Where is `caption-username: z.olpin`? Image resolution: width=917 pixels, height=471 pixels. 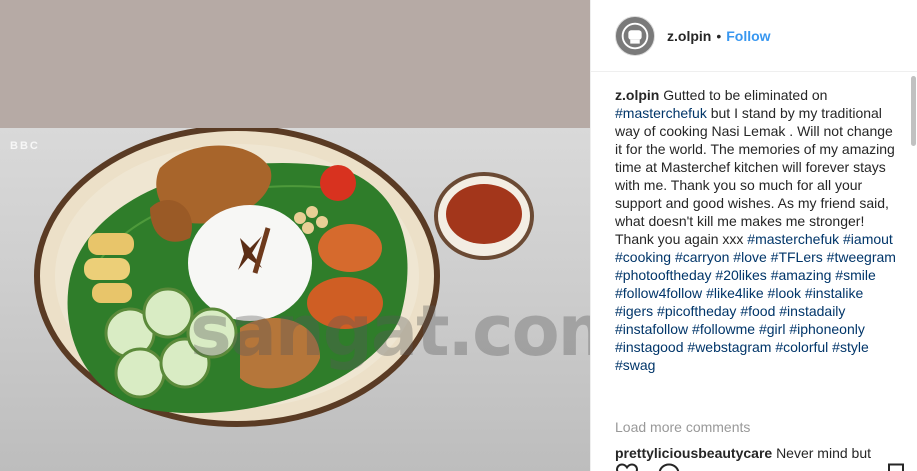
caption-username: z.olpin is located at coordinates (637, 95).